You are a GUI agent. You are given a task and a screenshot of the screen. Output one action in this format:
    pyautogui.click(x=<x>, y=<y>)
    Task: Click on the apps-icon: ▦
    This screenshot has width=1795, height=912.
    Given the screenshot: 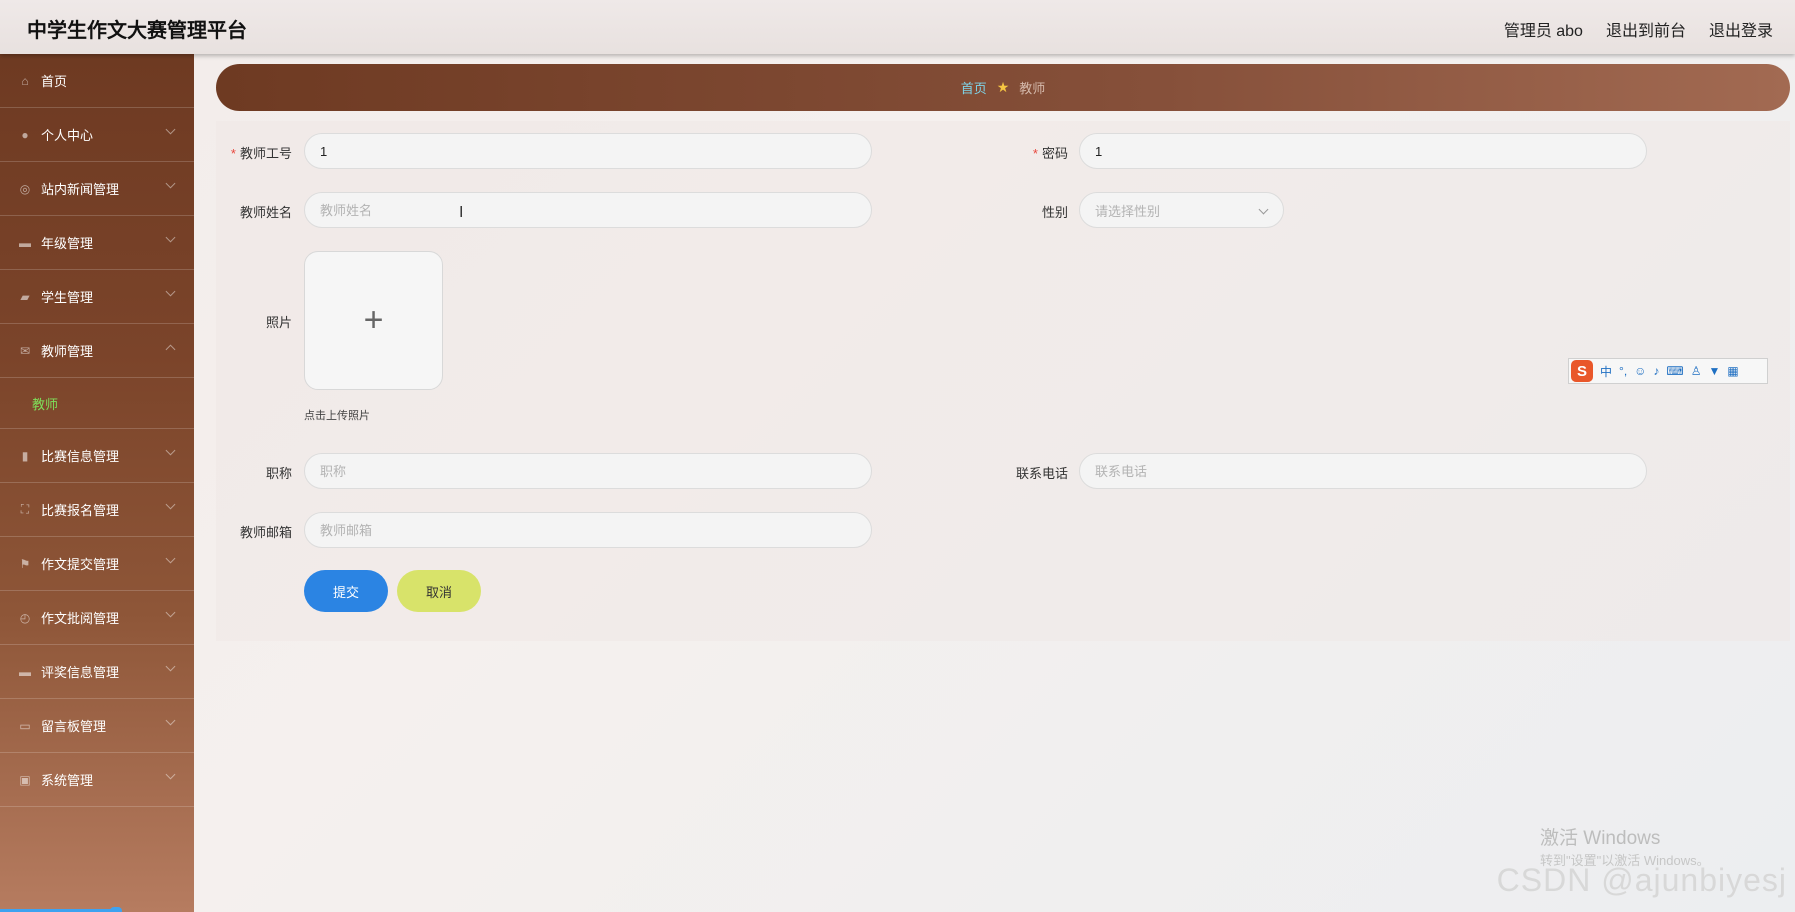 What is the action you would take?
    pyautogui.click(x=1732, y=371)
    